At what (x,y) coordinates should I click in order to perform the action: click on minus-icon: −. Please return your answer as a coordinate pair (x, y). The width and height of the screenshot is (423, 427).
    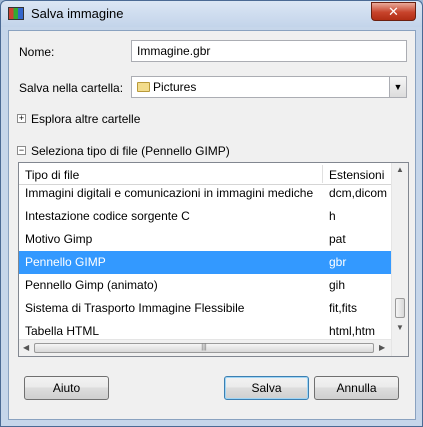
    Looking at the image, I should click on (21, 150).